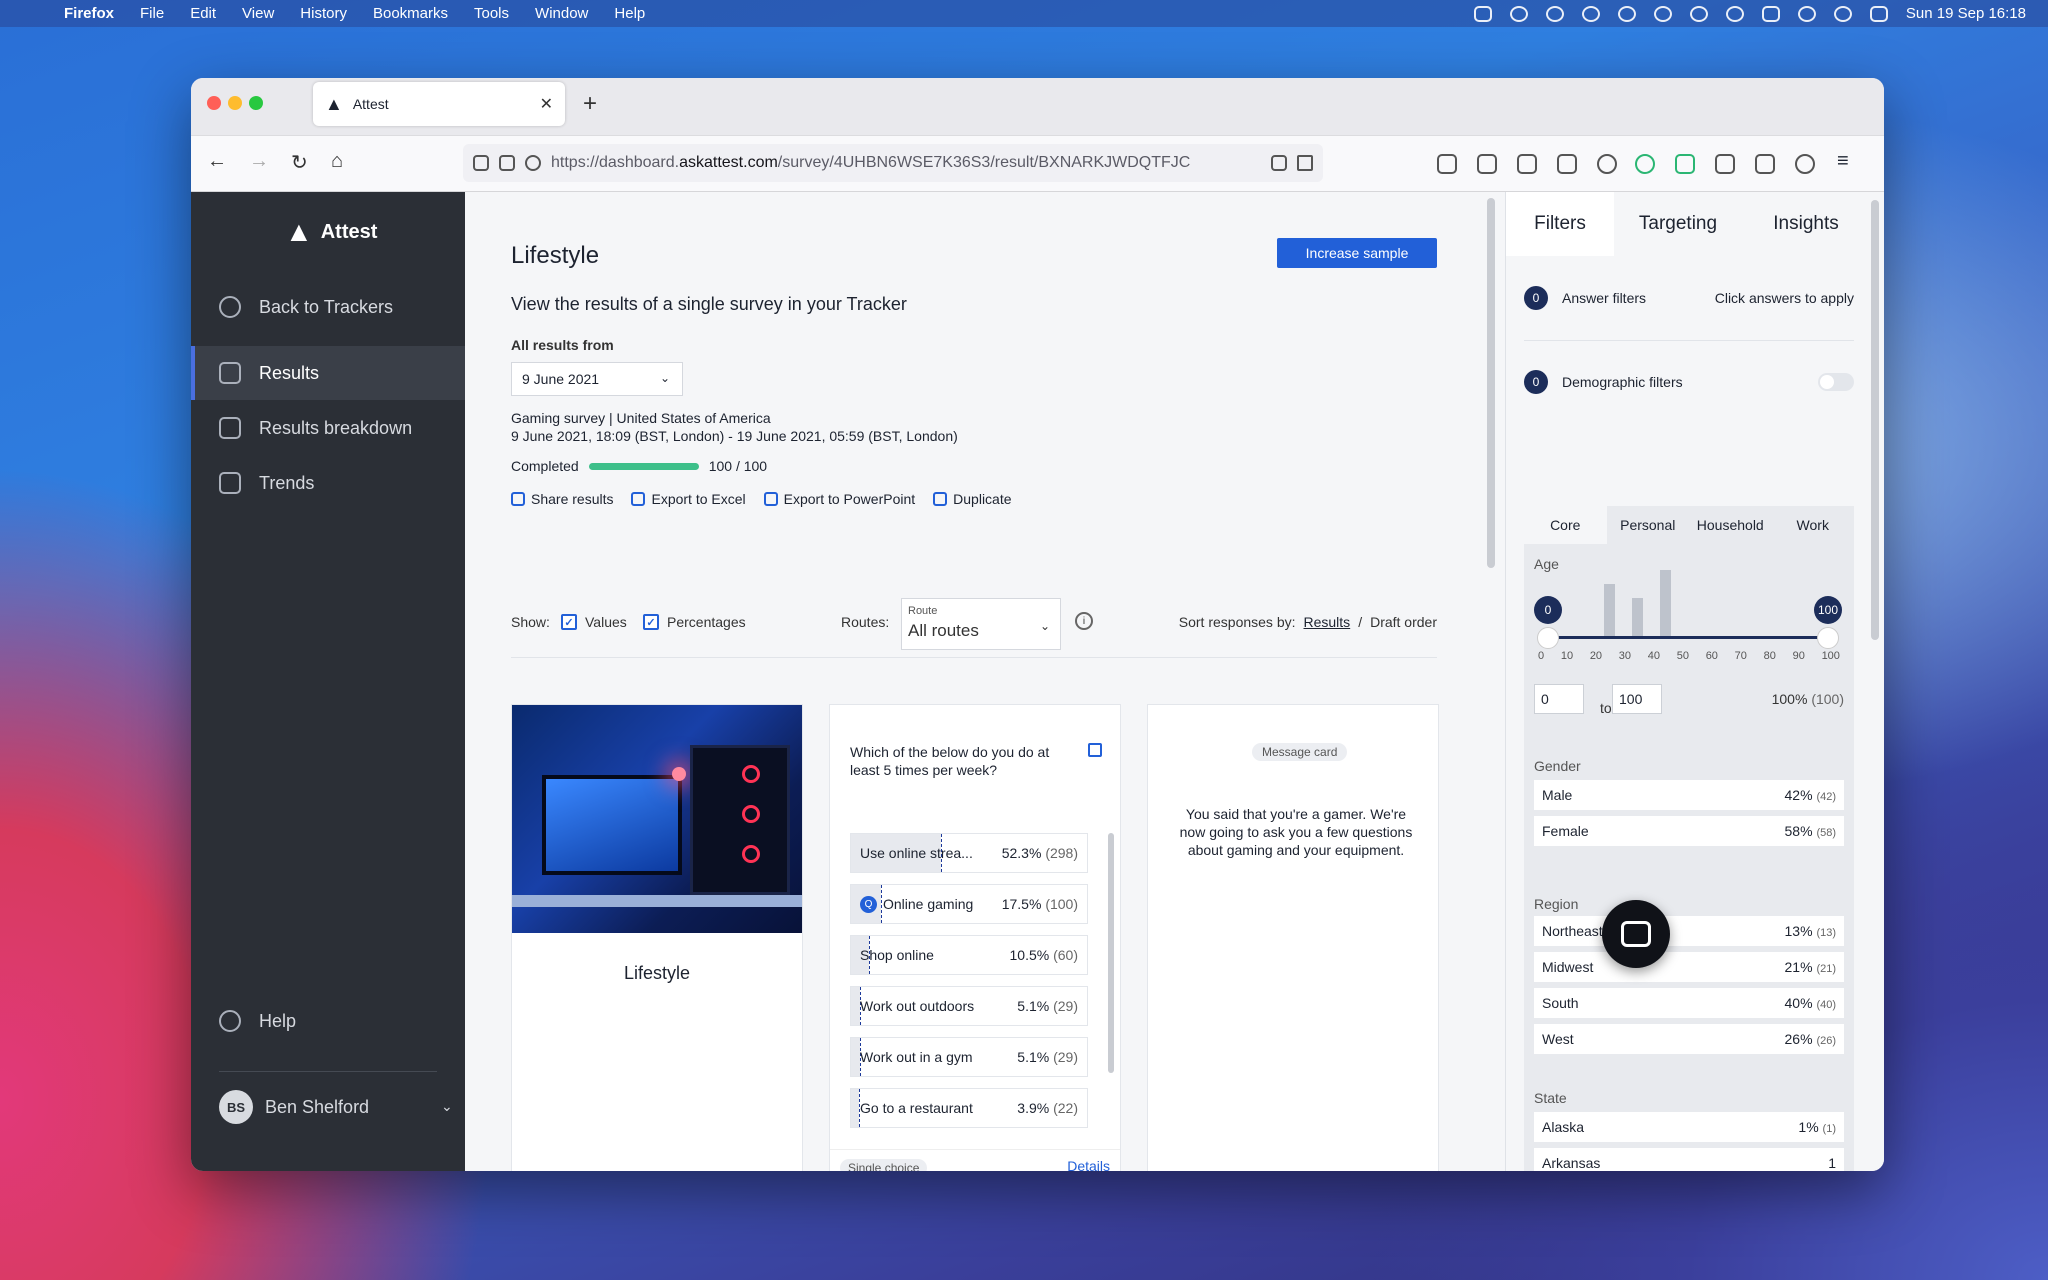 The height and width of the screenshot is (1280, 2048). Describe the element at coordinates (1662, 13) in the screenshot. I see `bluetooth-icon` at that location.